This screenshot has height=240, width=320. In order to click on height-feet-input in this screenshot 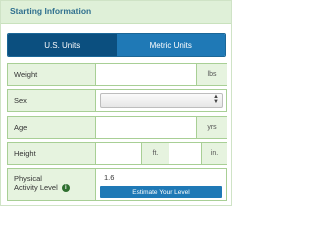, I will do `click(119, 153)`.